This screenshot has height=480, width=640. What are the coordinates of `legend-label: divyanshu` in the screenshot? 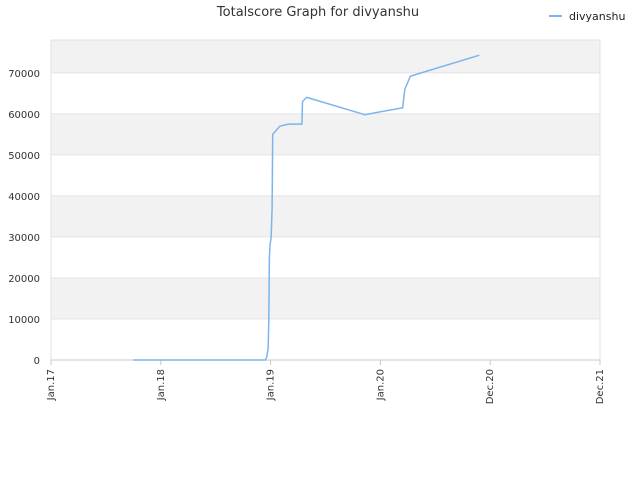 It's located at (597, 16).